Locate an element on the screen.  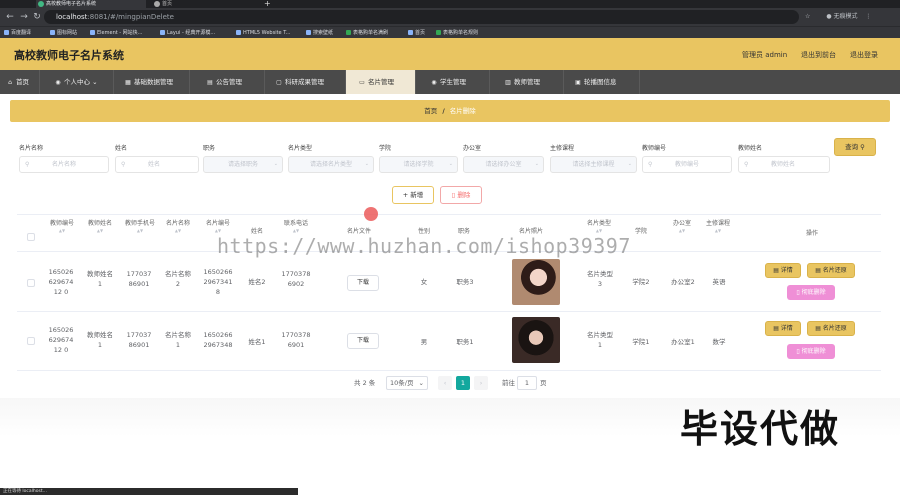
url-bar: localhost:8081/#/mingpianDelete is located at coordinates (421, 17).